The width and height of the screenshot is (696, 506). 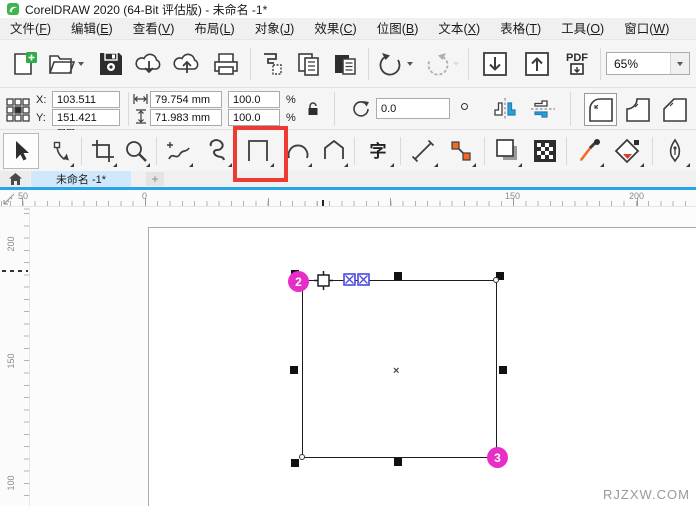 I want to click on polygon-tool, so click(x=334, y=151).